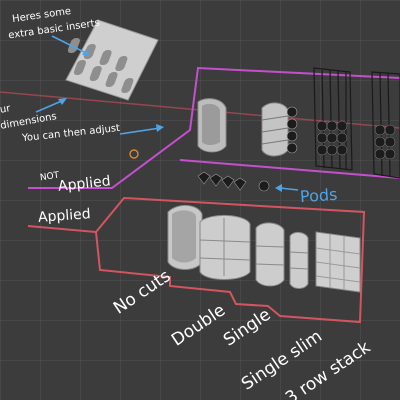 The width and height of the screenshot is (400, 400). I want to click on three-row-stack-model, so click(338, 262).